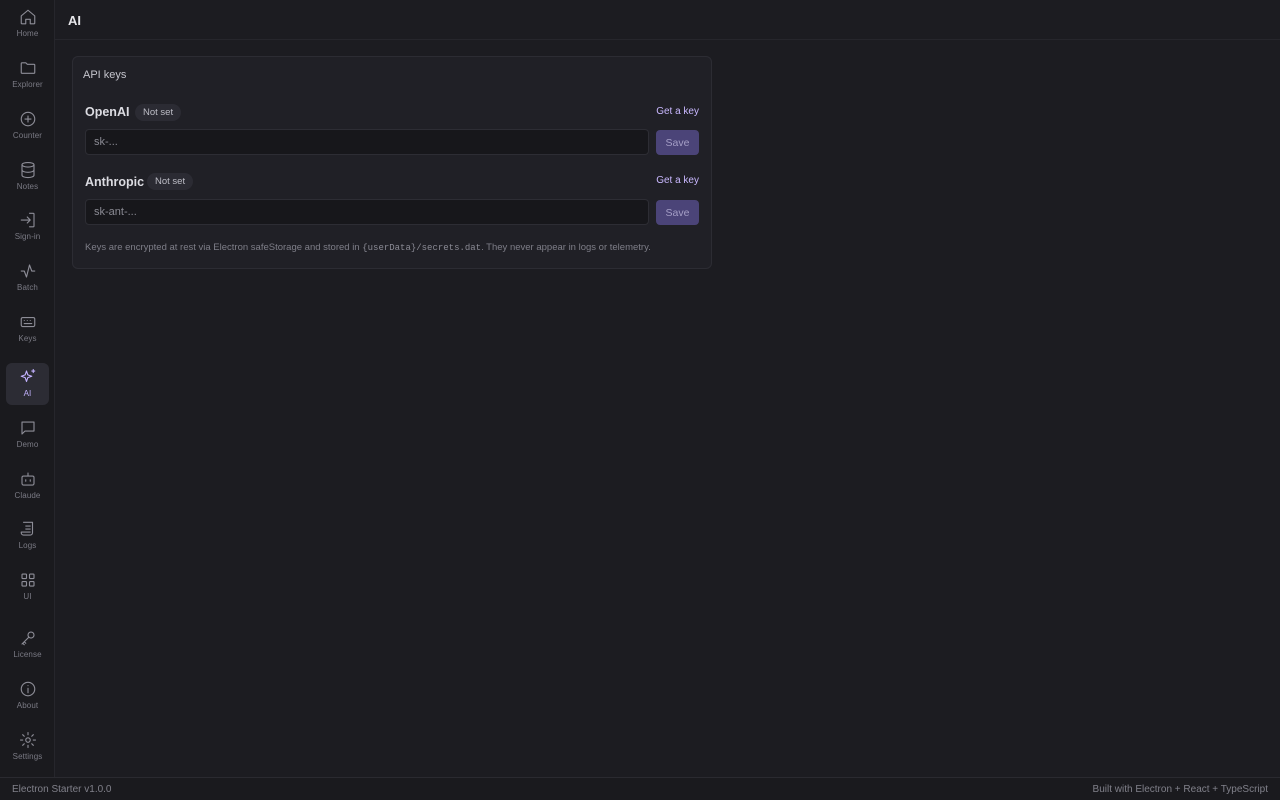  I want to click on sidebar-item-notes: Notes, so click(27, 177).